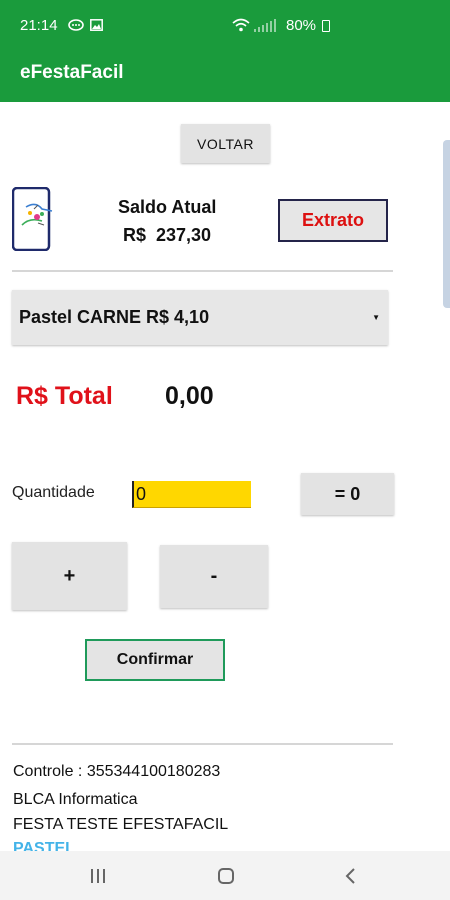  What do you see at coordinates (301, 25) in the screenshot?
I see `battery-percent: 80%` at bounding box center [301, 25].